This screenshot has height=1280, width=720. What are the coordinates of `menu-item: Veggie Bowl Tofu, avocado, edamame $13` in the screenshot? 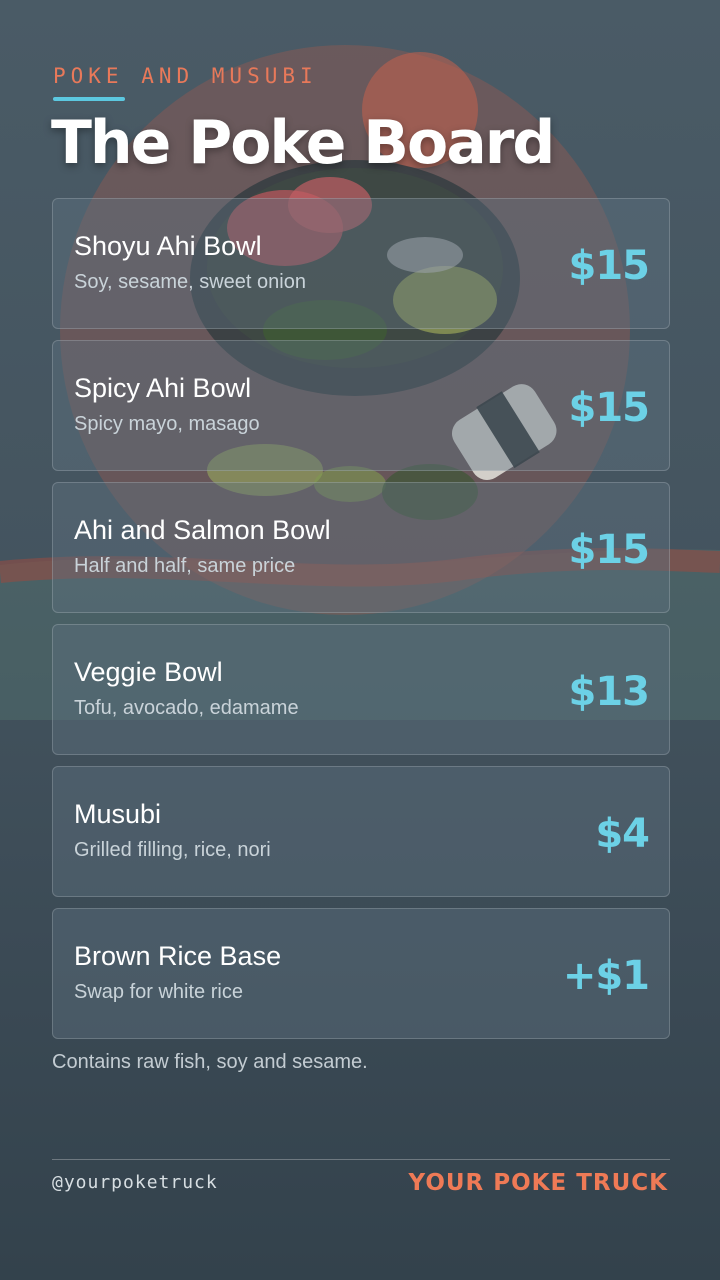 It's located at (361, 689).